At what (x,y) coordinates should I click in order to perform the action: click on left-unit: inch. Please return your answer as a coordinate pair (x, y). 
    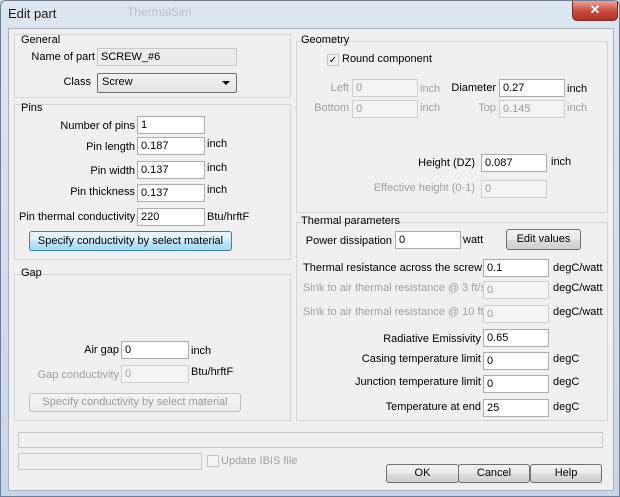
    Looking at the image, I should click on (430, 89).